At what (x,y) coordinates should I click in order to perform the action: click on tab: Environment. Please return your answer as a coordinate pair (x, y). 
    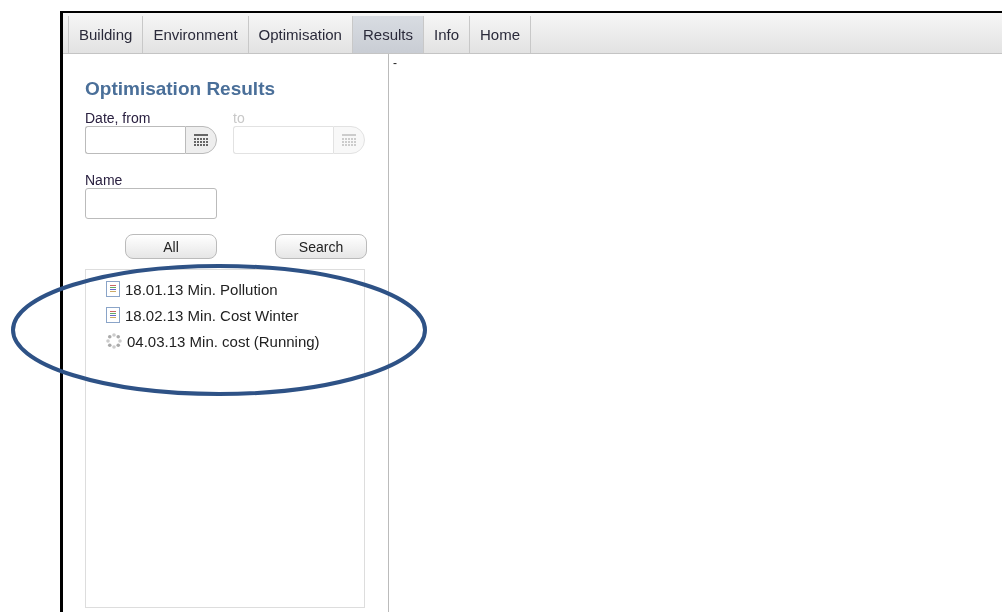
    Looking at the image, I should click on (196, 34).